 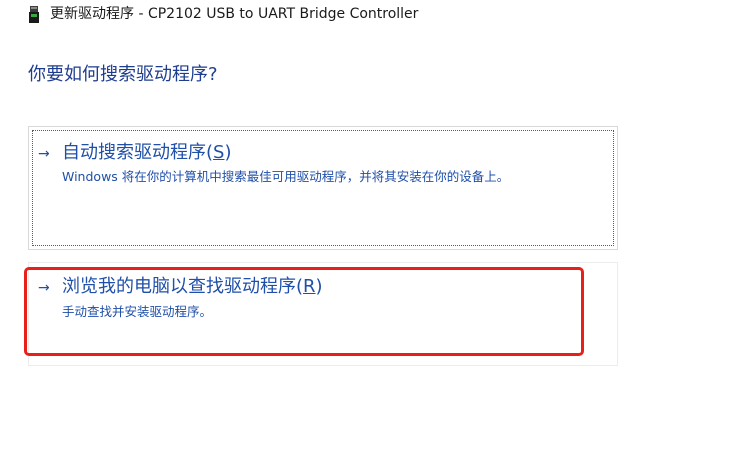 I want to click on usb-device-icon, so click(x=34, y=14).